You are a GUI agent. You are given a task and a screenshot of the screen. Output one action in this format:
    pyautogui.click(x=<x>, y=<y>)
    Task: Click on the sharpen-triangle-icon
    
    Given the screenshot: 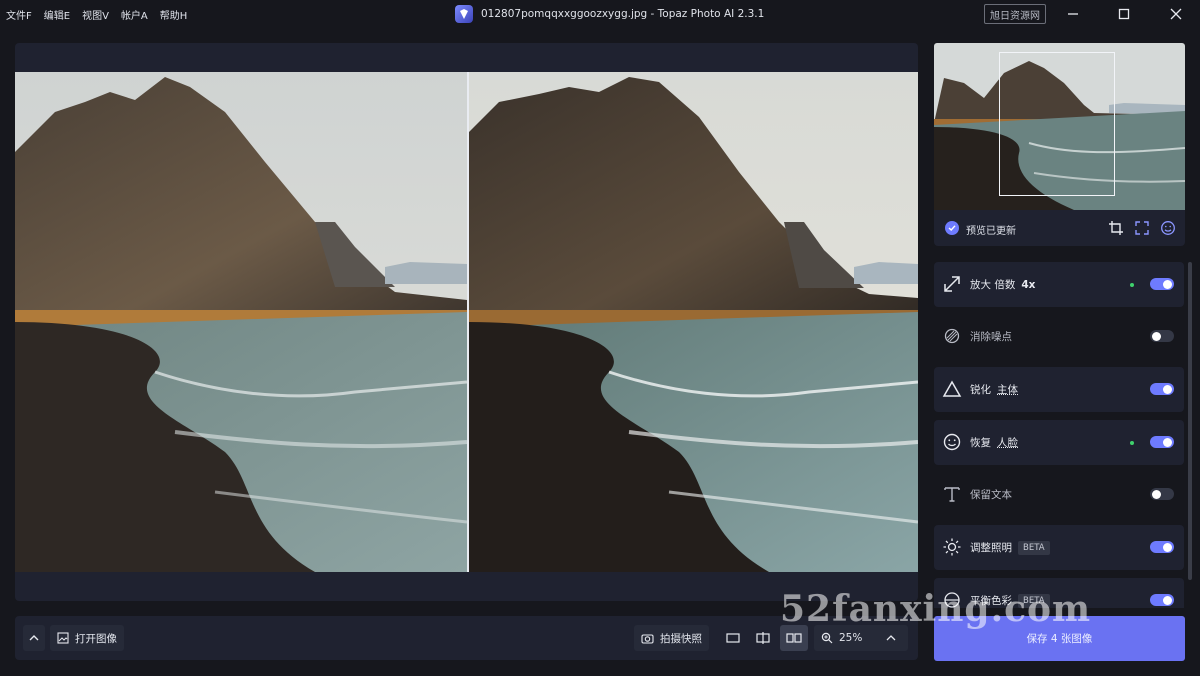 What is the action you would take?
    pyautogui.click(x=952, y=389)
    